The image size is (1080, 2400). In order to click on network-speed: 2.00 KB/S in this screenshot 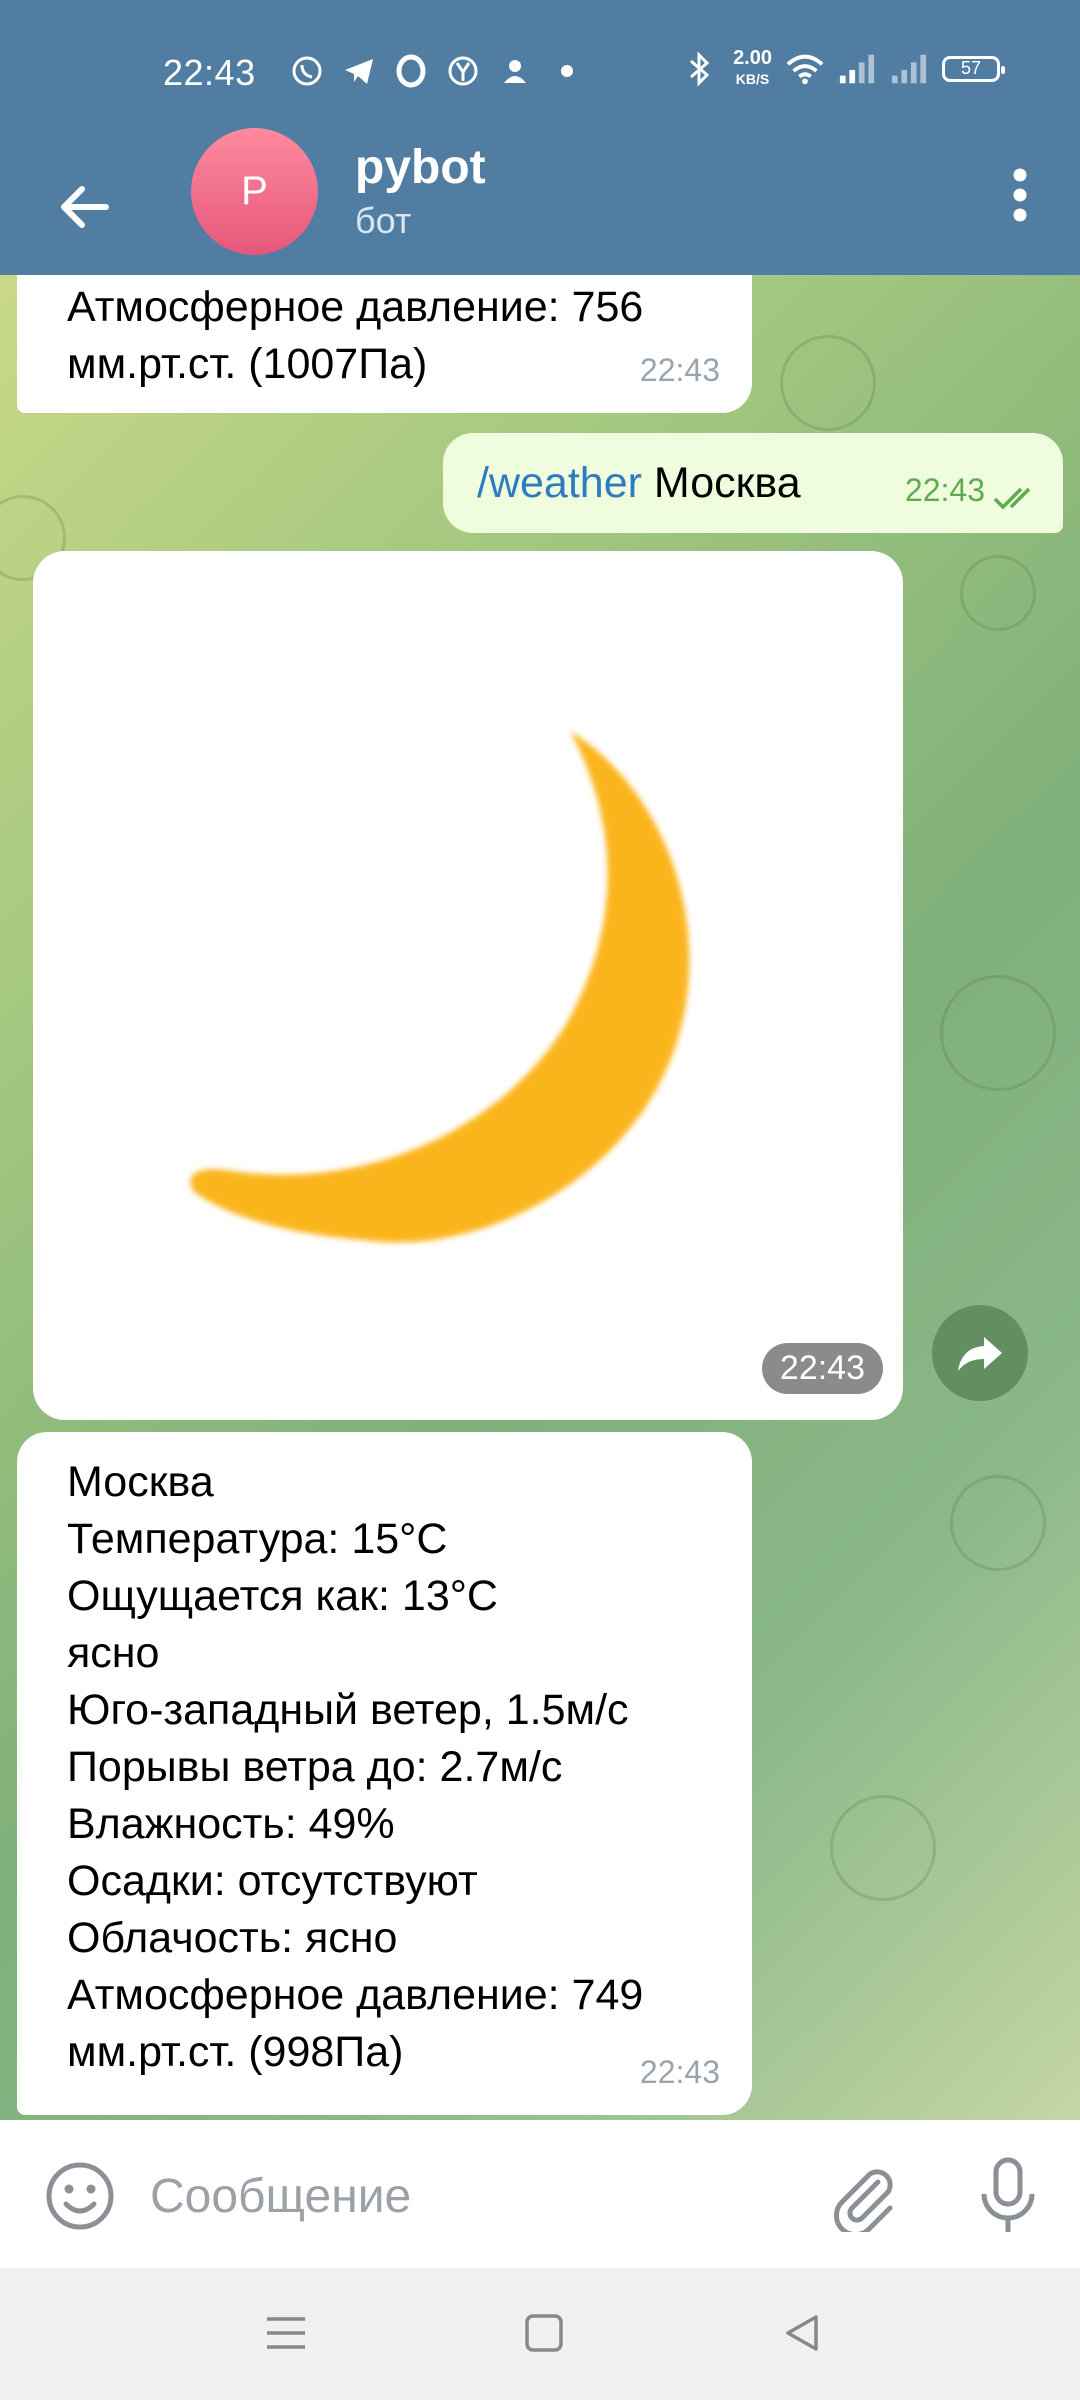, I will do `click(752, 68)`.